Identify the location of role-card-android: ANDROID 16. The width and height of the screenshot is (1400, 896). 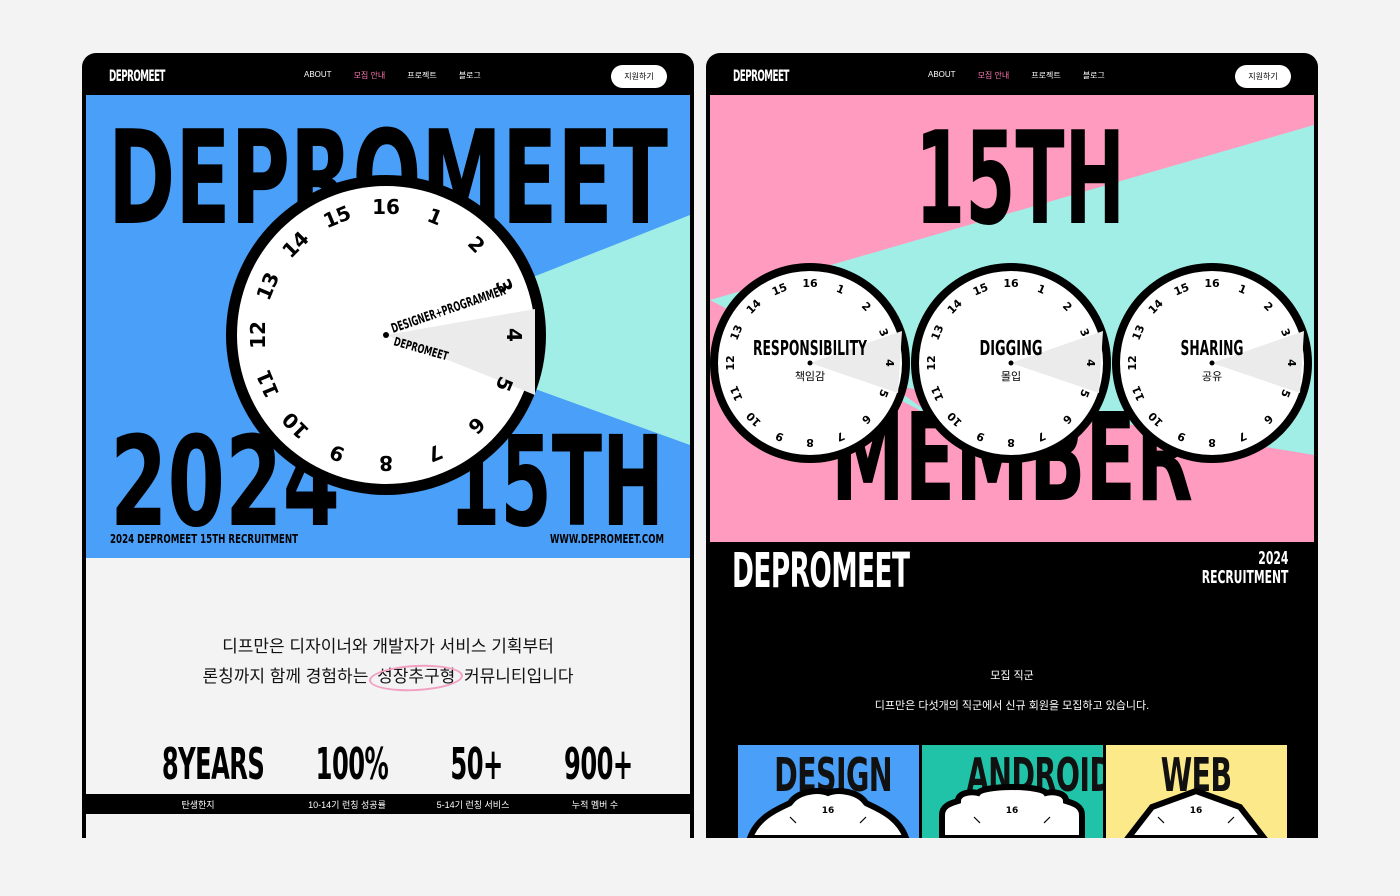
(1012, 791).